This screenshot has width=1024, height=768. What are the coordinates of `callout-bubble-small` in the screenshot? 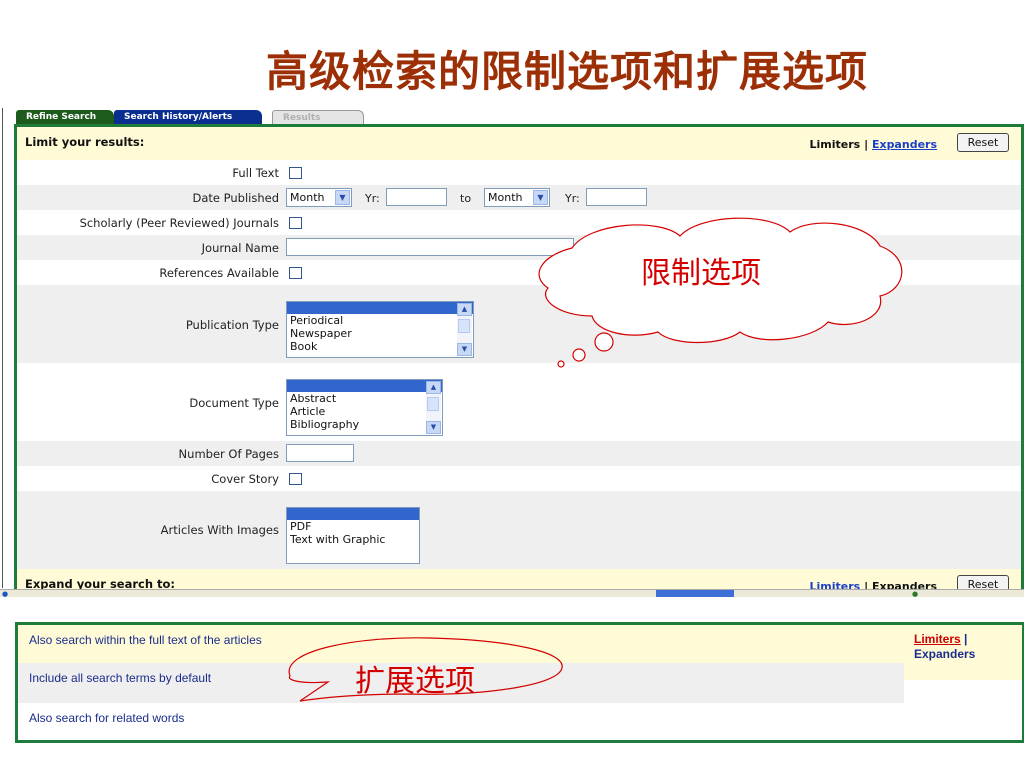 It's located at (561, 364).